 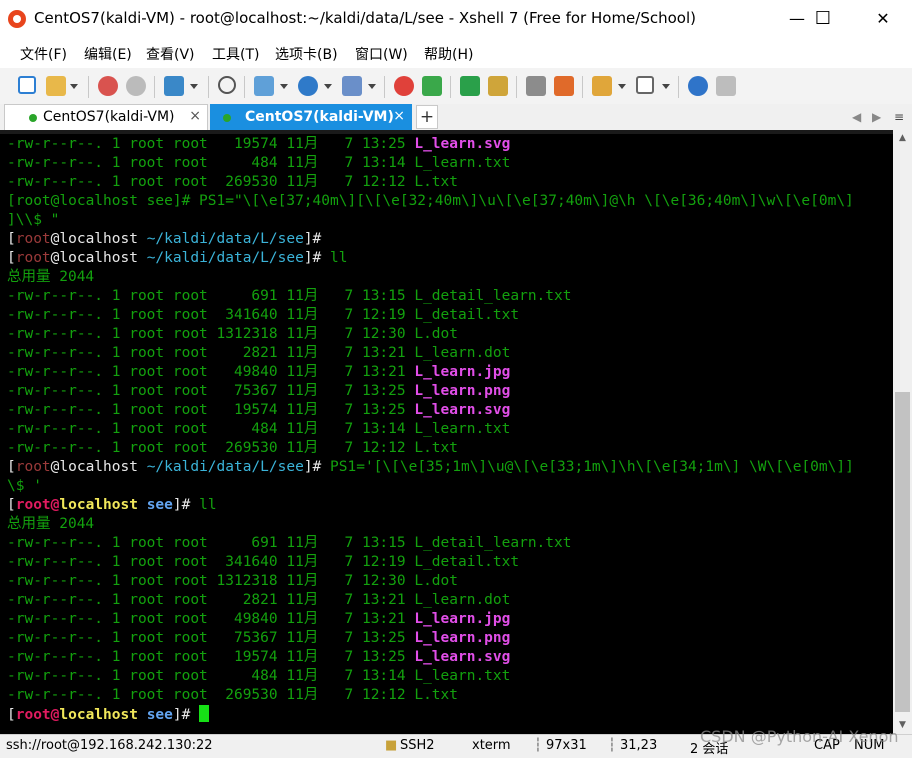 I want to click on globe-icon, so click(x=308, y=86).